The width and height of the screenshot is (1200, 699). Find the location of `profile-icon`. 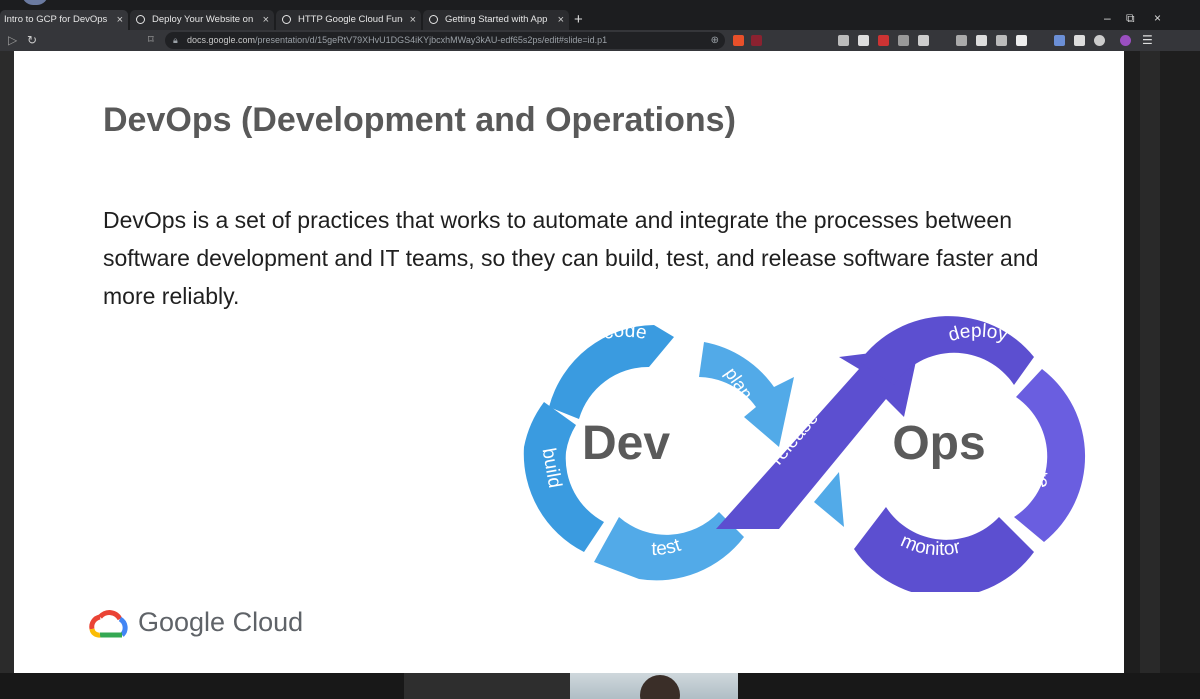

profile-icon is located at coordinates (1125, 40).